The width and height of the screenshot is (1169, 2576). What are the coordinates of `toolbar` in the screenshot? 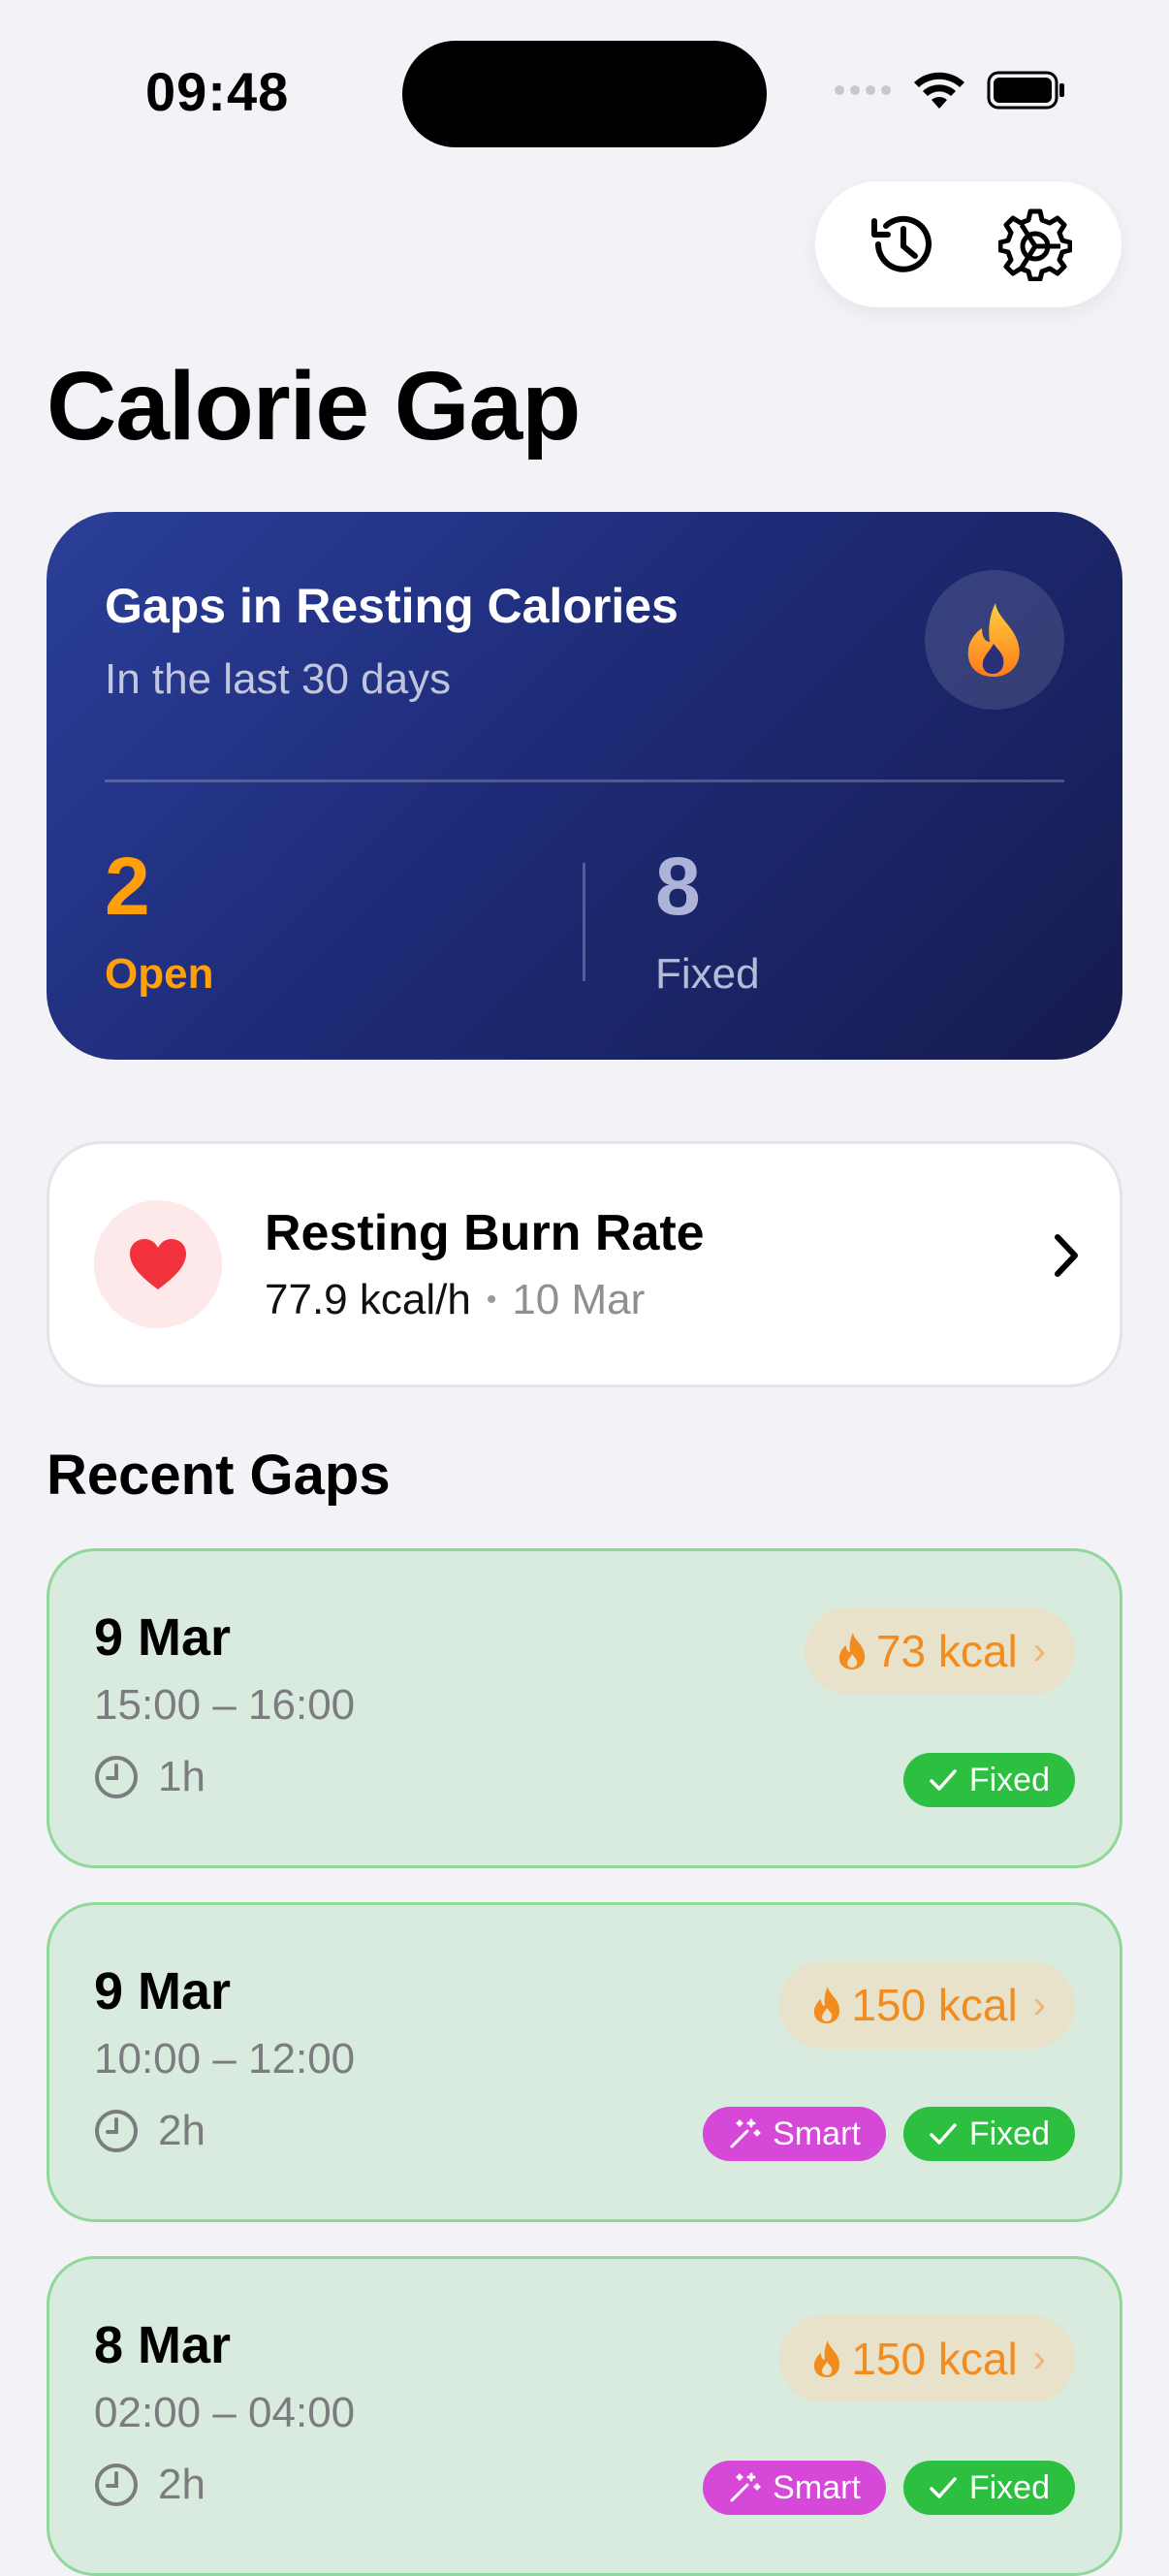 It's located at (969, 244).